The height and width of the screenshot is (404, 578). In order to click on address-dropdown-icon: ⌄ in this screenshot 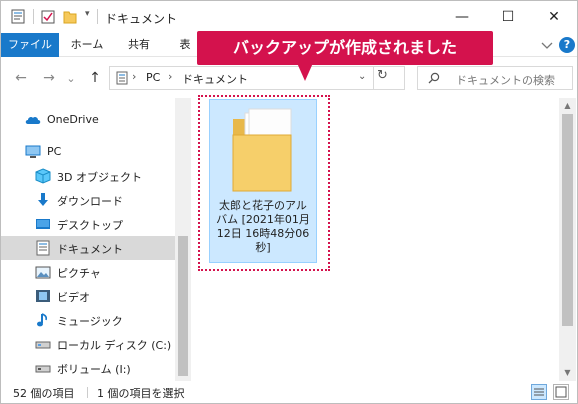, I will do `click(362, 76)`.